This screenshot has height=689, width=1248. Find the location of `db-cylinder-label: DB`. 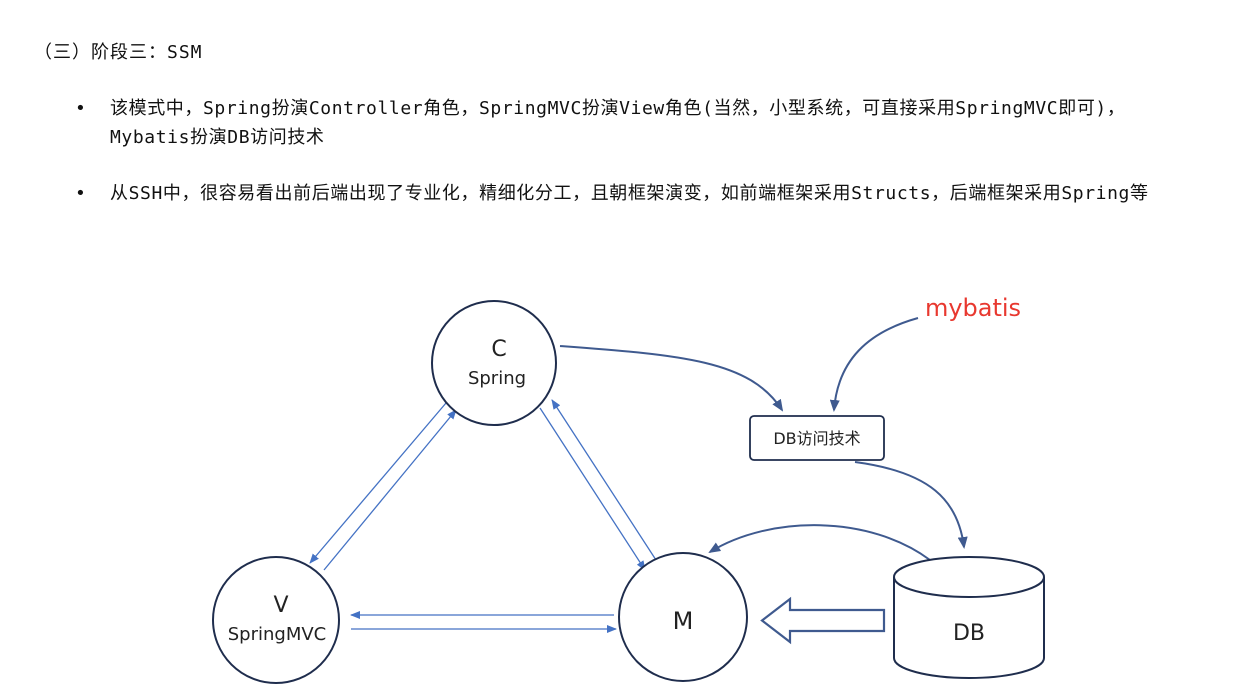

db-cylinder-label: DB is located at coordinates (969, 633).